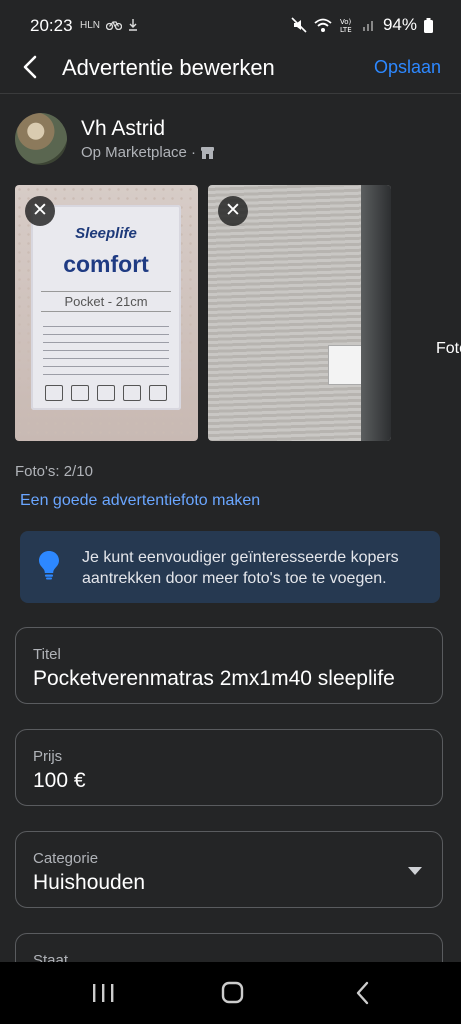 This screenshot has height=1024, width=461. What do you see at coordinates (106, 351) in the screenshot?
I see `label-fine-print` at bounding box center [106, 351].